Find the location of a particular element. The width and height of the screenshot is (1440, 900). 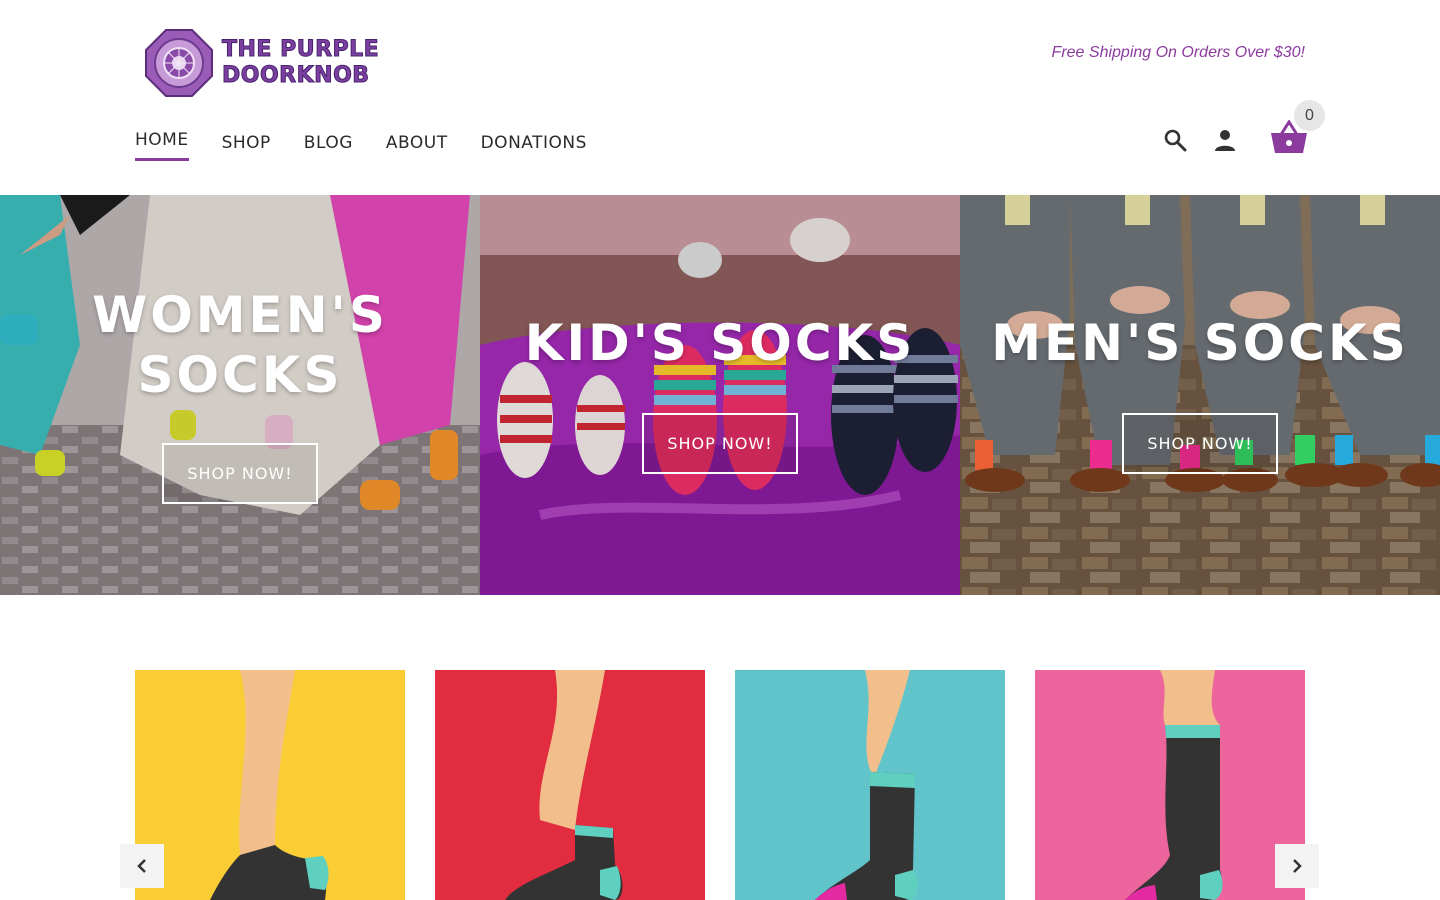

carousel-prev-button is located at coordinates (142, 866).